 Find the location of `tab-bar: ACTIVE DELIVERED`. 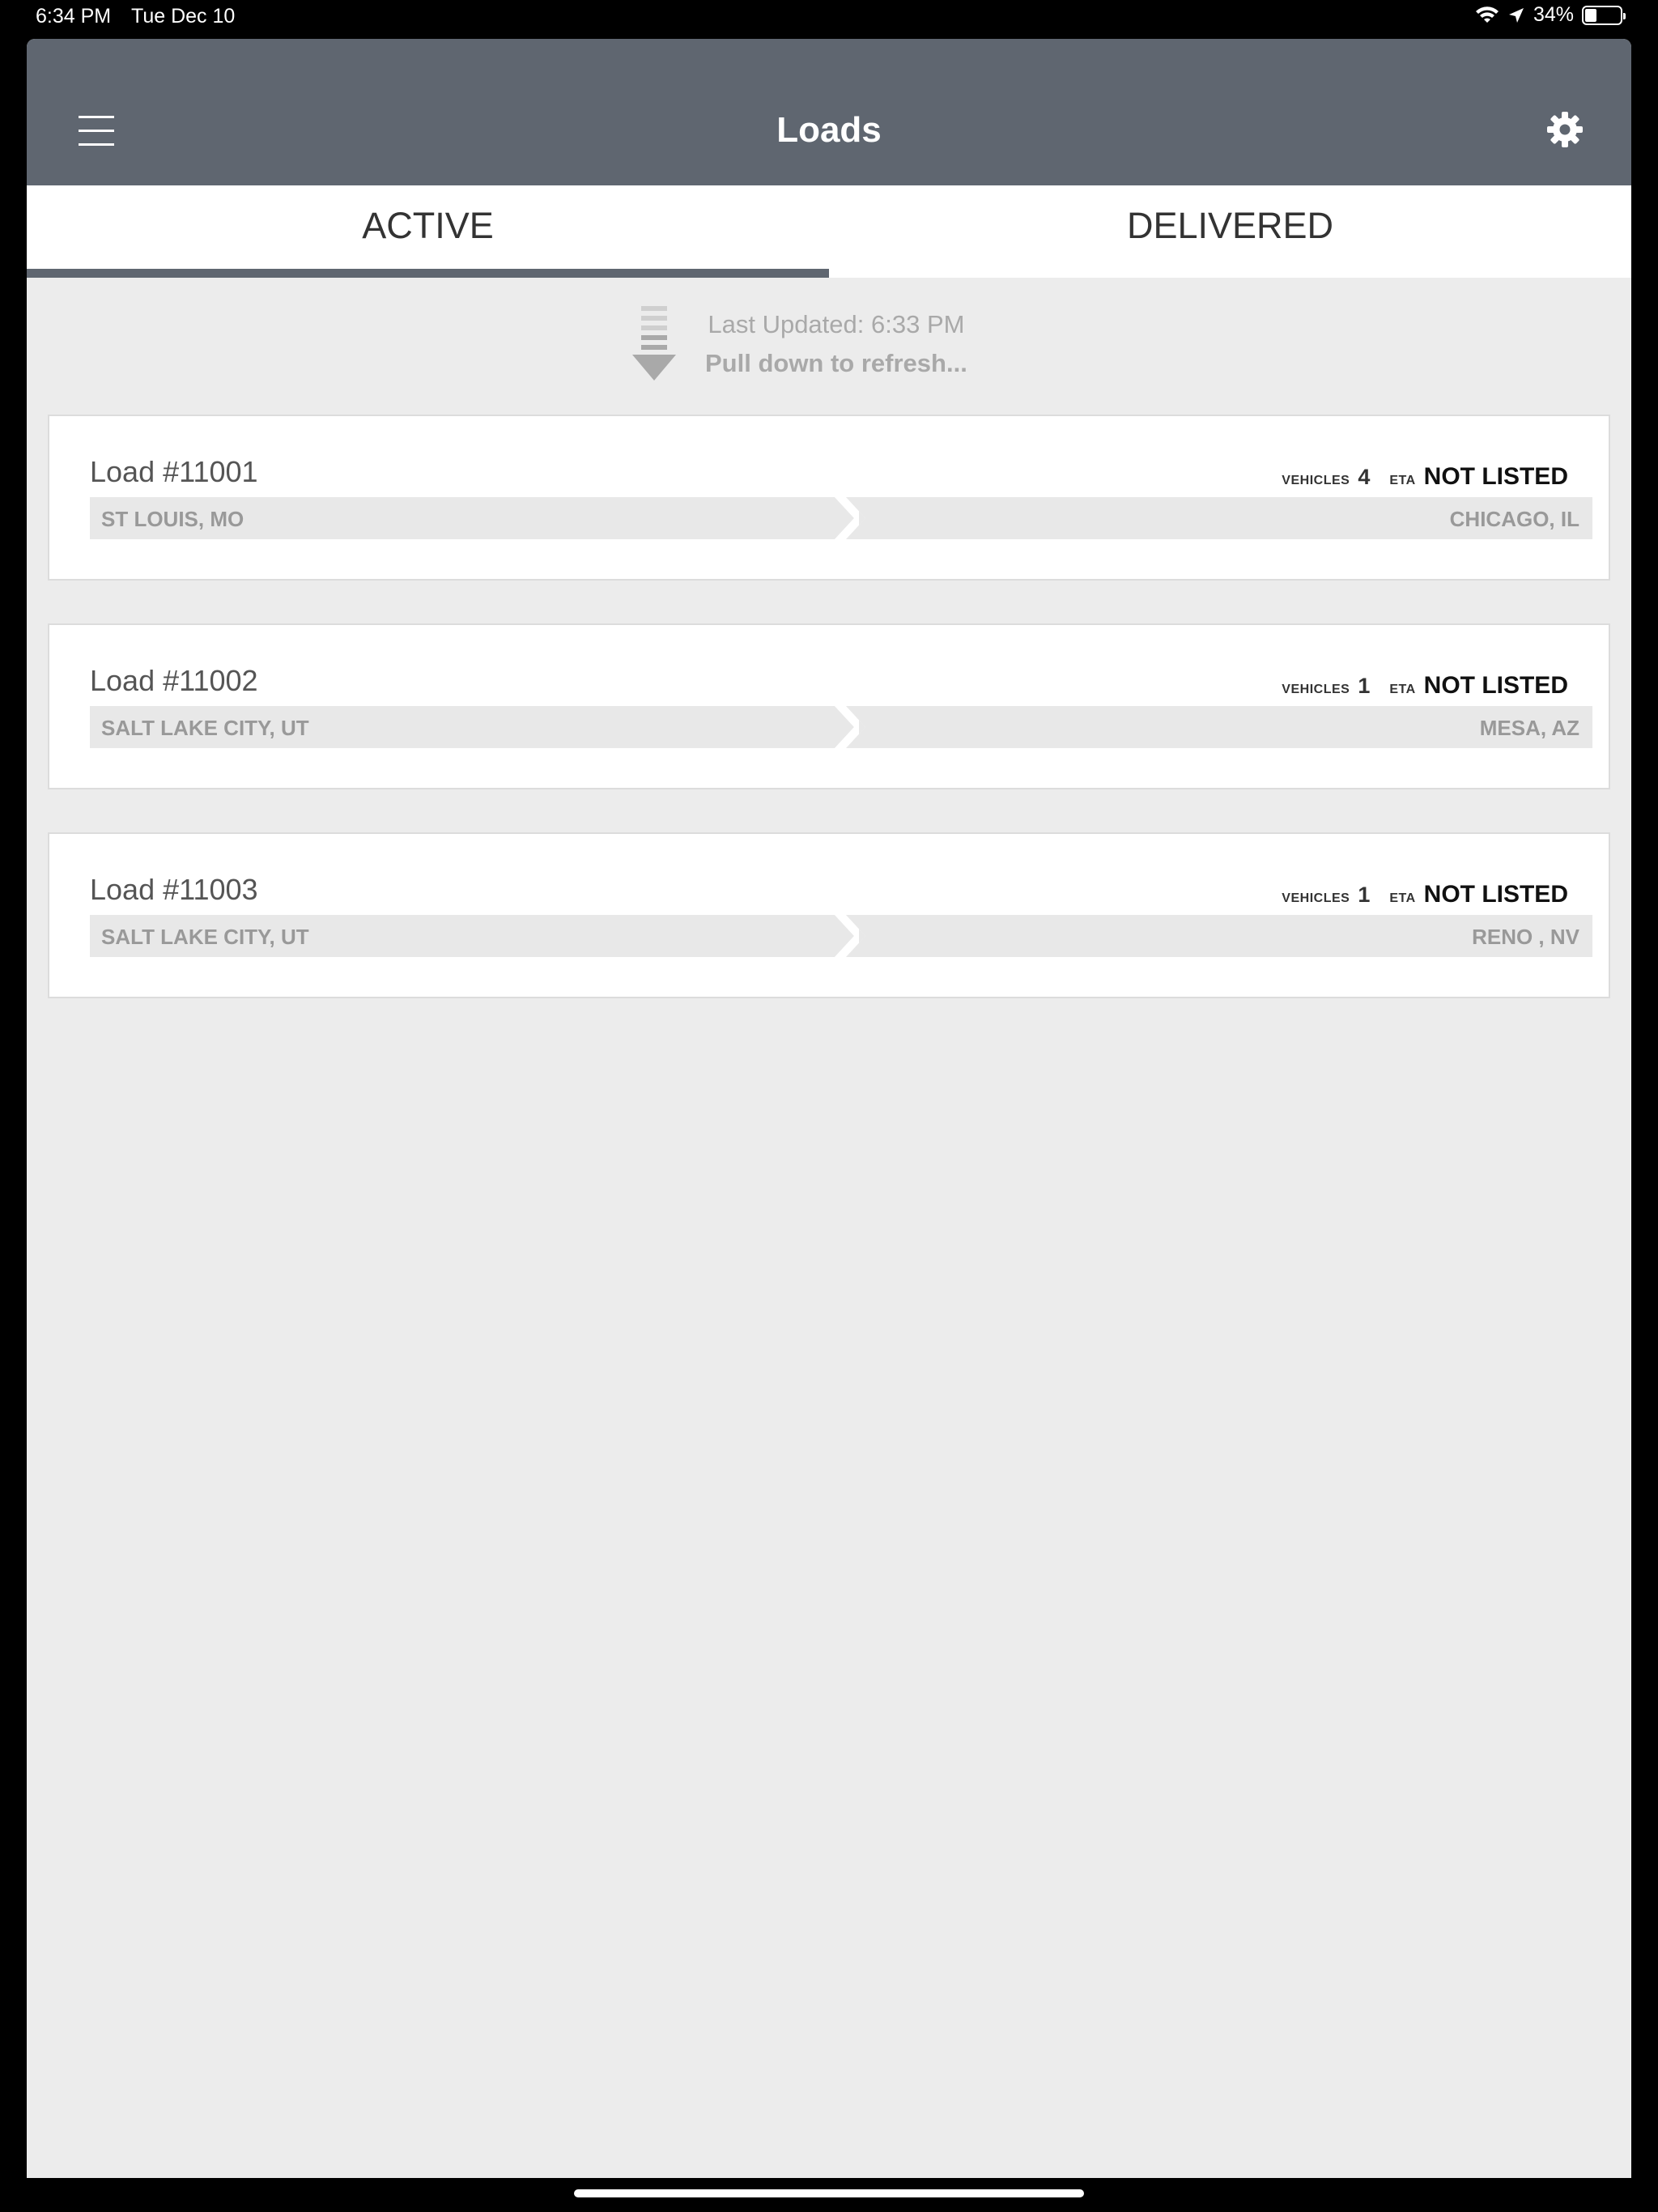

tab-bar: ACTIVE DELIVERED is located at coordinates (829, 232).